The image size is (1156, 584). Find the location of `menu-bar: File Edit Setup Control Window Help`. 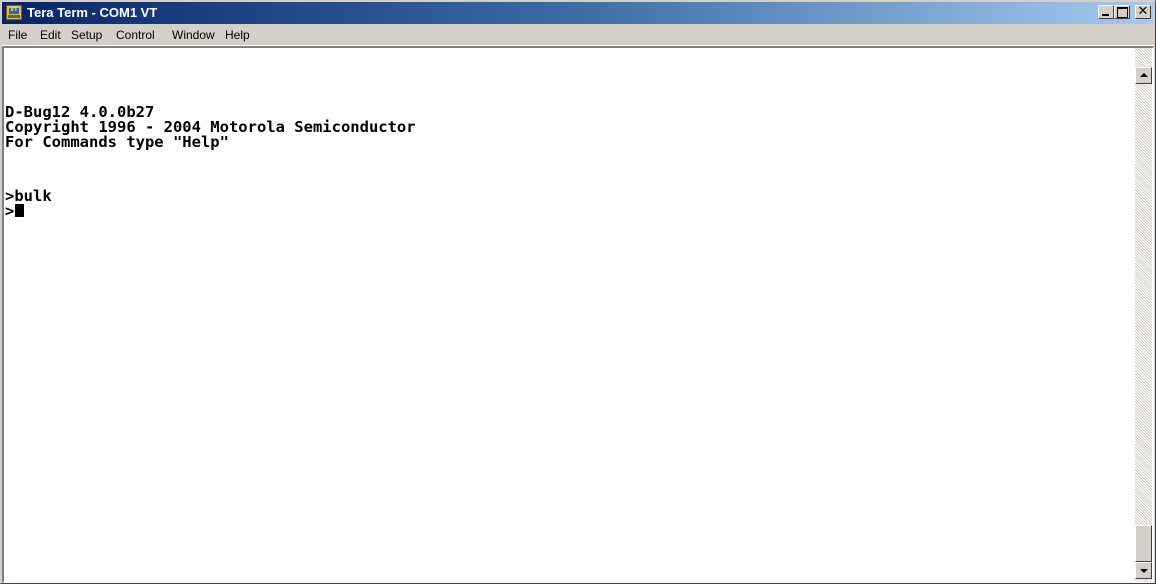

menu-bar: File Edit Setup Control Window Help is located at coordinates (578, 35).